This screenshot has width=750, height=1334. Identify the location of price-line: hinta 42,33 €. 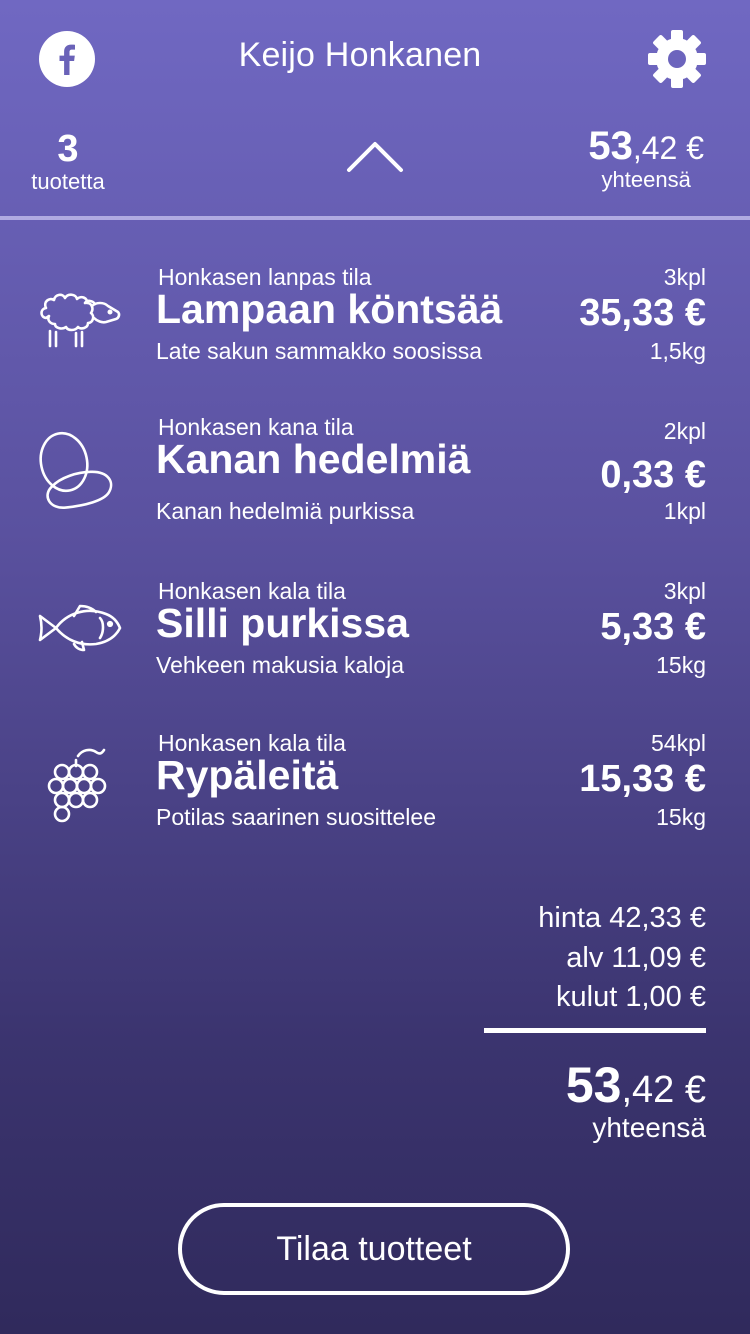
(622, 918).